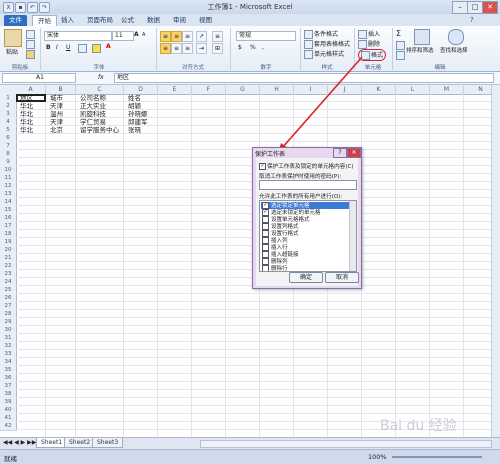  I want to click on permission-item: 插入列, so click(305, 240).